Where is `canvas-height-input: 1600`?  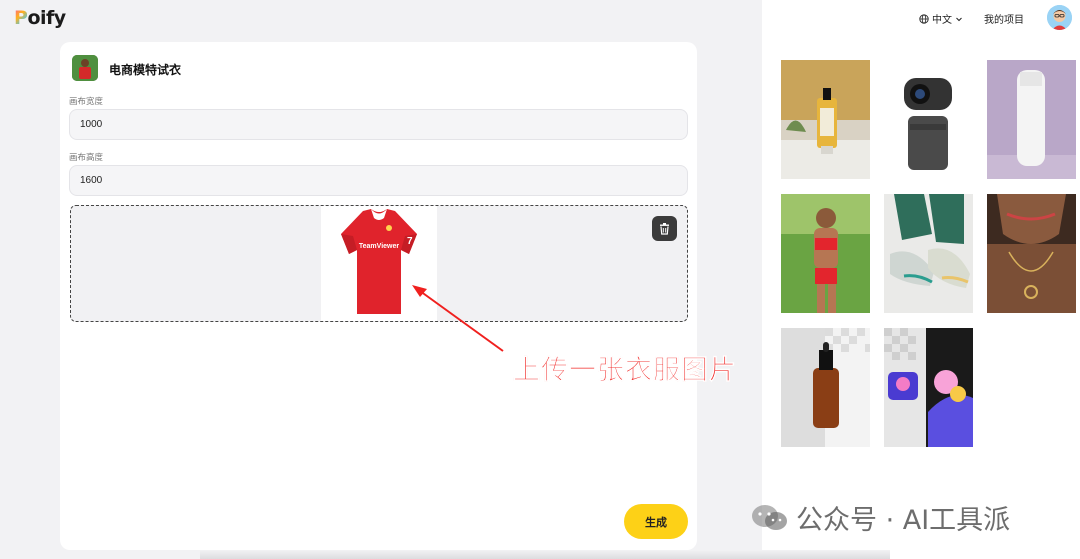
canvas-height-input: 1600 is located at coordinates (378, 180).